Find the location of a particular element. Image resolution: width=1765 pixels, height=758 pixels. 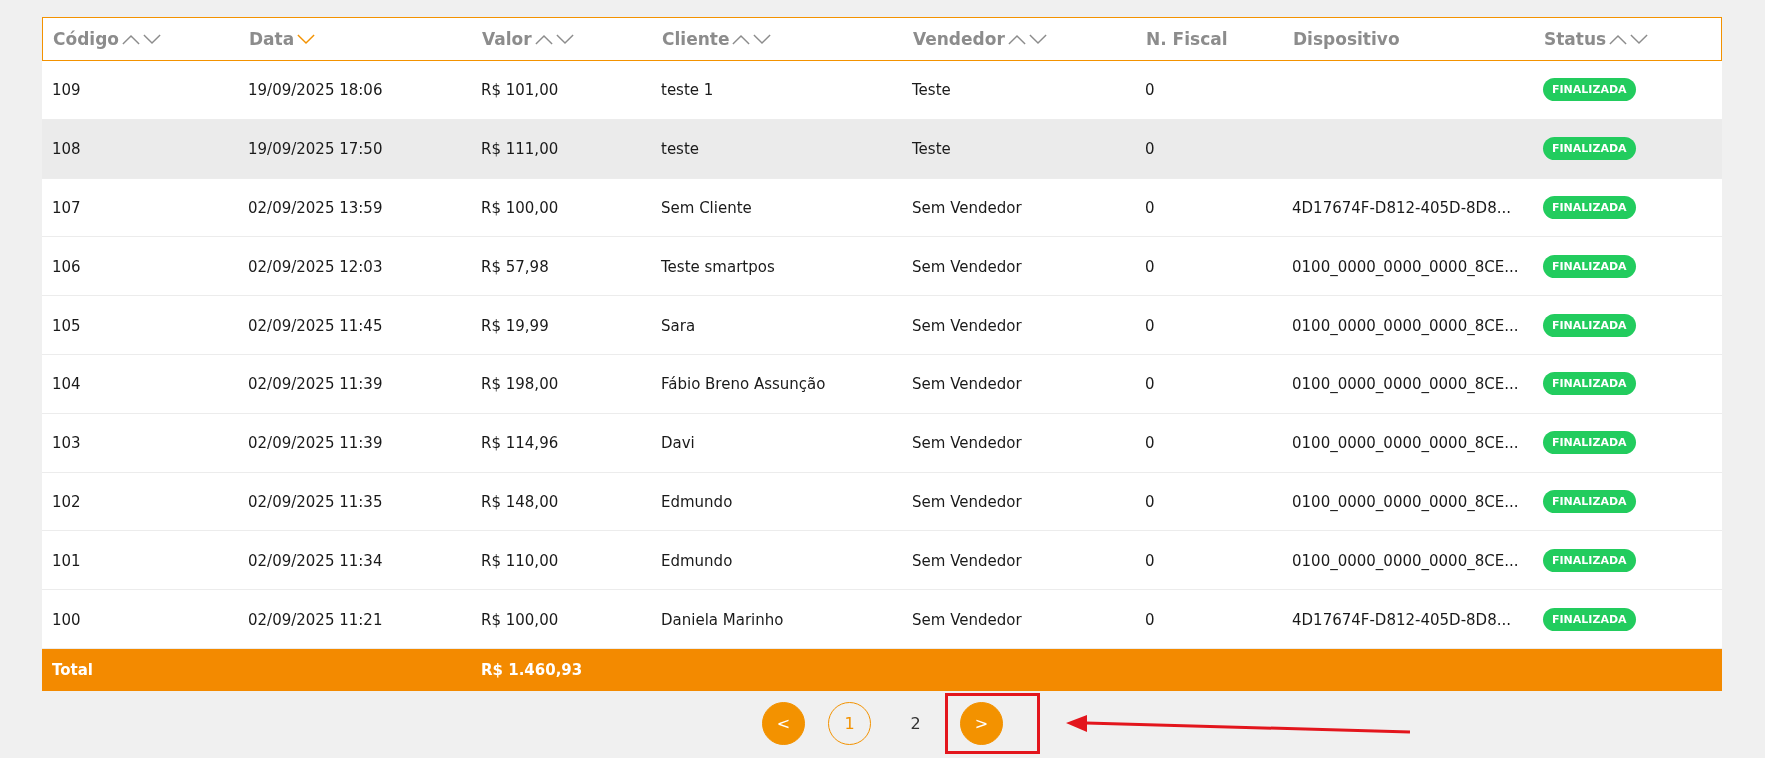

previous-page-button: < is located at coordinates (783, 724).